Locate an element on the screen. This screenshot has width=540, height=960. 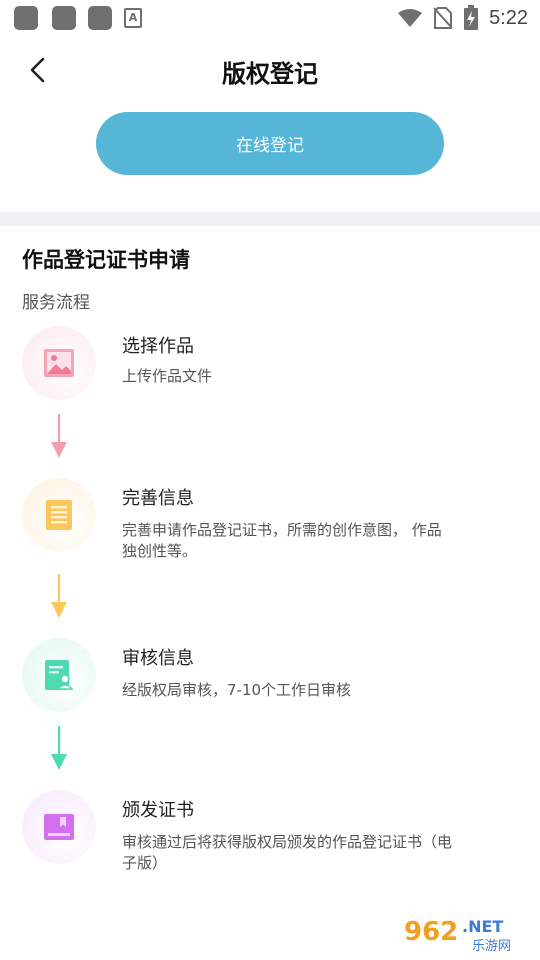
service-process-label: 服务流程 is located at coordinates (56, 303).